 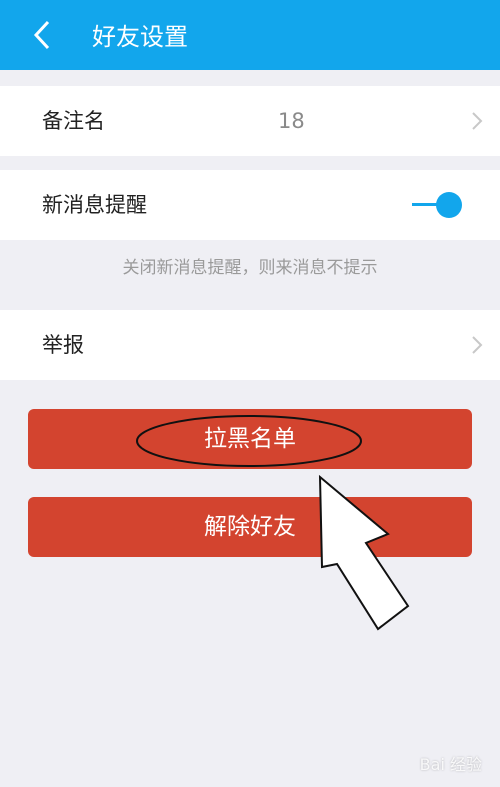 What do you see at coordinates (450, 764) in the screenshot?
I see `watermark-logo: Bai 经验` at bounding box center [450, 764].